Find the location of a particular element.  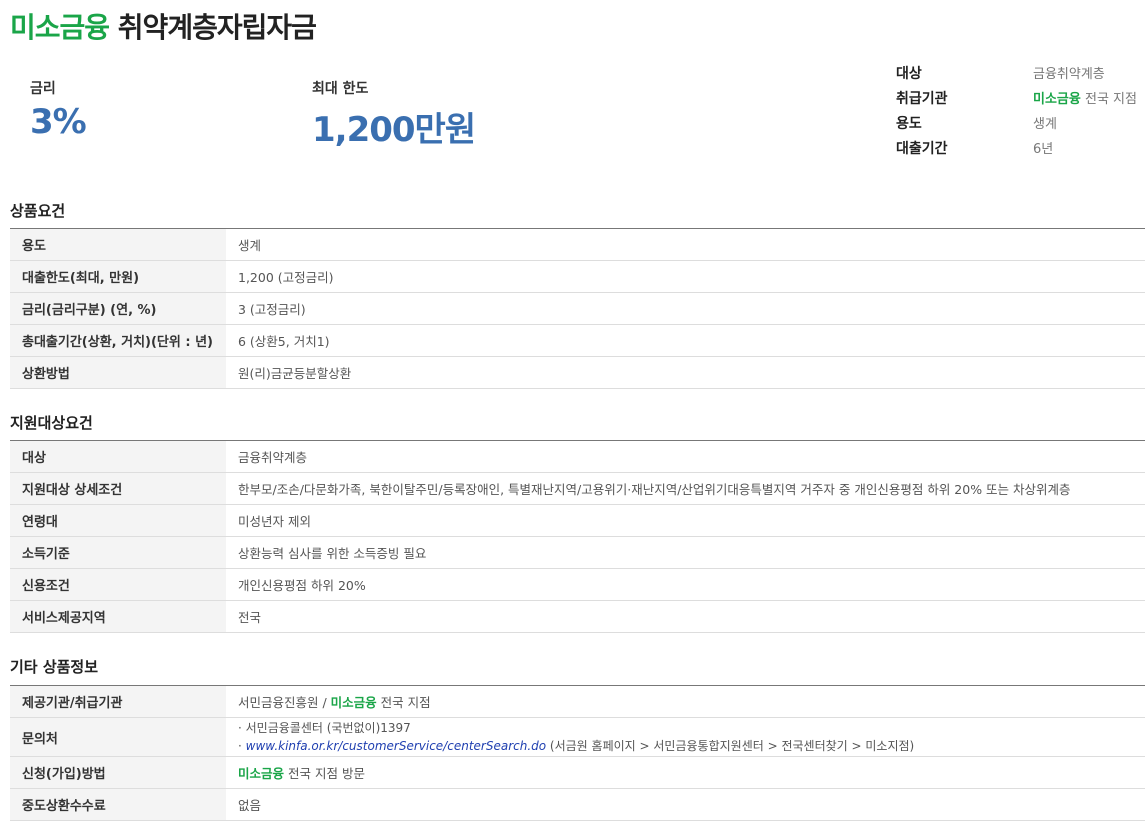

table-row: 대출한도(최대, 만원) 1,200 (고정금리) is located at coordinates (577, 276).